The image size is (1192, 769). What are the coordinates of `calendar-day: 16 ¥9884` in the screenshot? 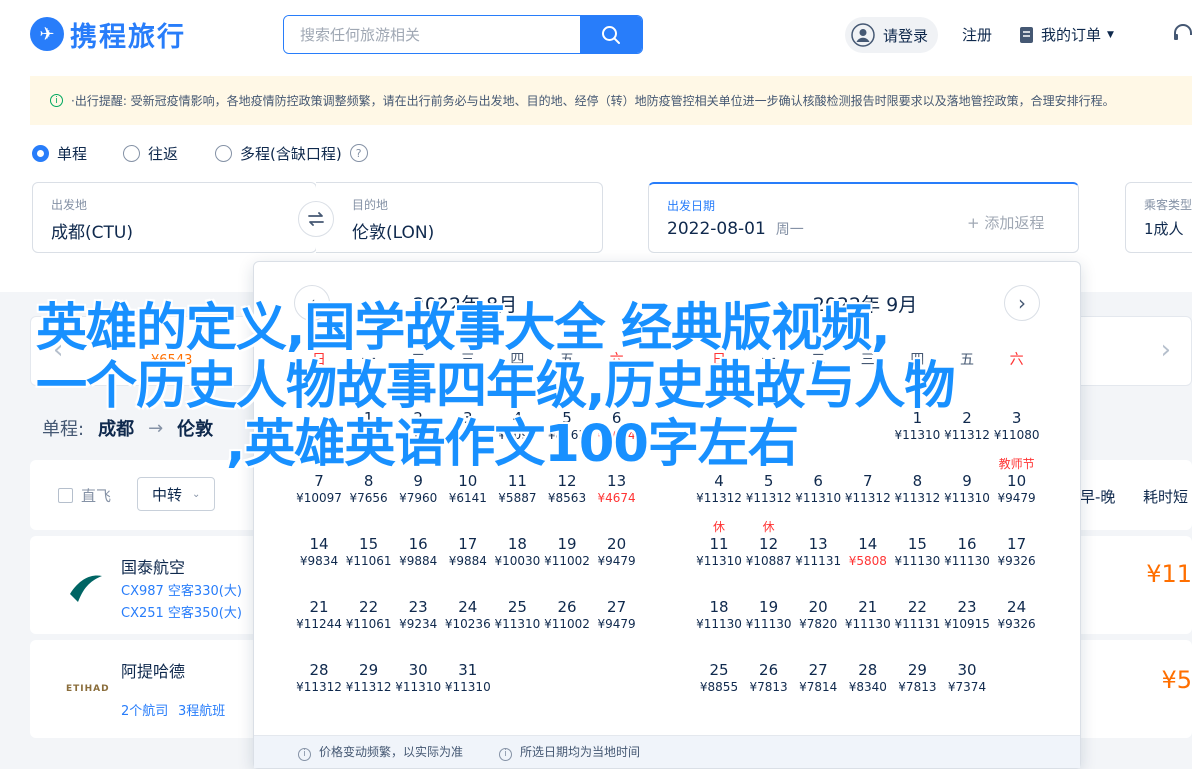 It's located at (418, 551).